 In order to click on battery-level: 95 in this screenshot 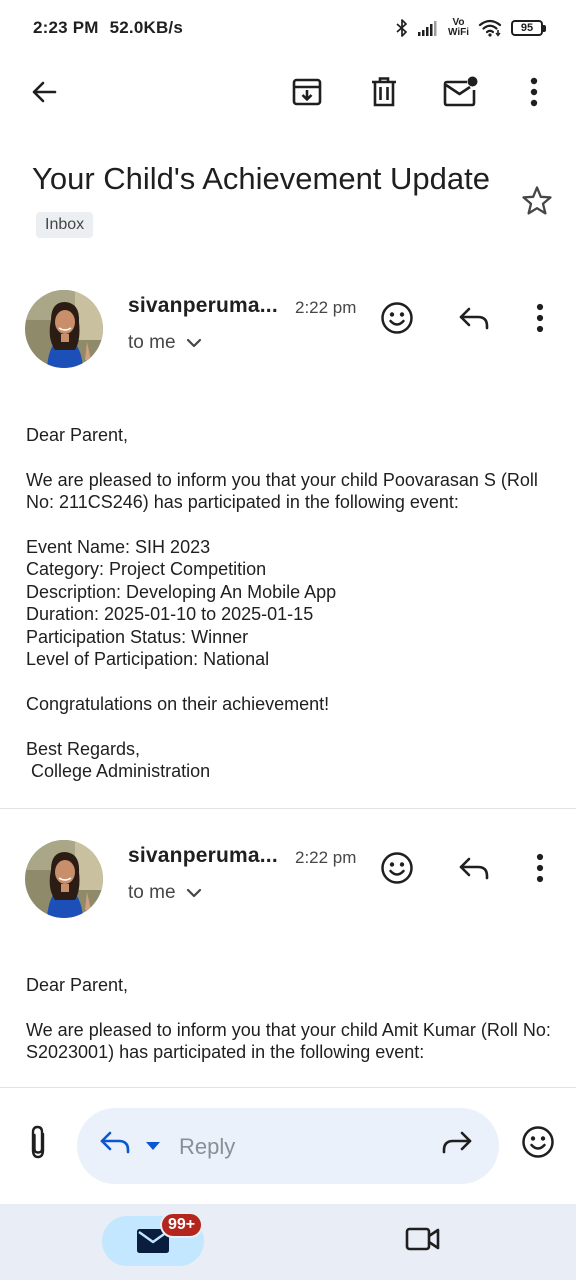, I will do `click(527, 28)`.